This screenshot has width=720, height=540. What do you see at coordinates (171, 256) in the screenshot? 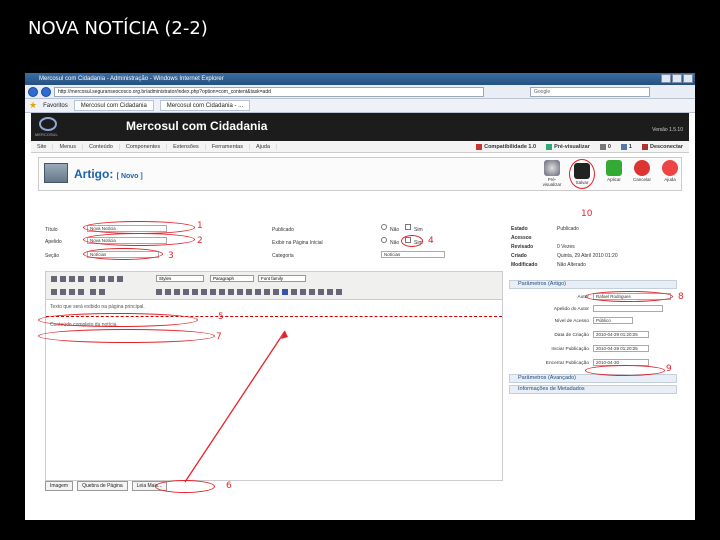
I see `annotation-number-3: 3` at bounding box center [171, 256].